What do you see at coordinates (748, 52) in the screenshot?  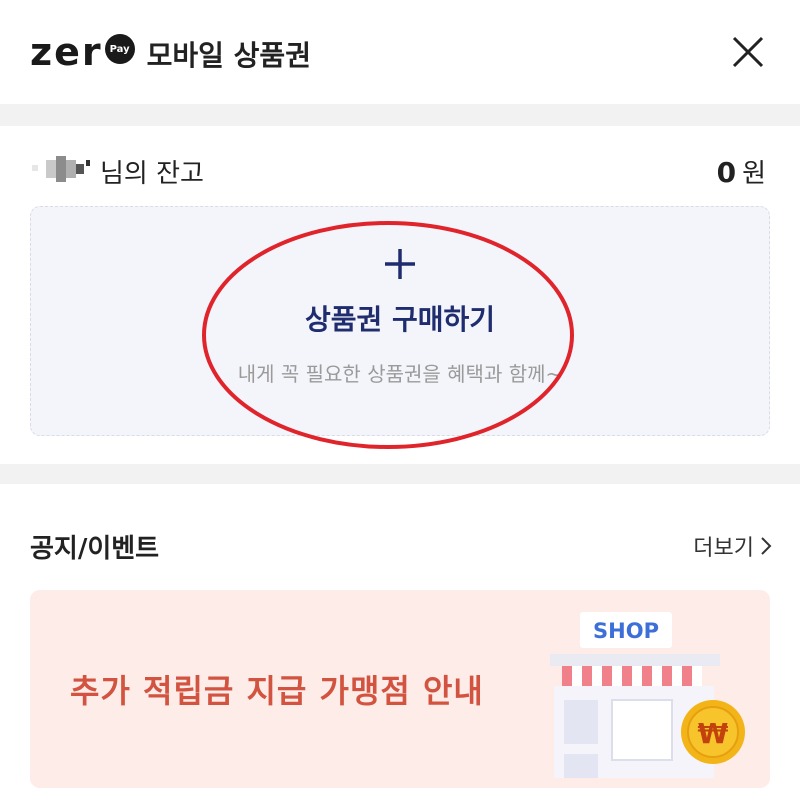 I see `close-icon` at bounding box center [748, 52].